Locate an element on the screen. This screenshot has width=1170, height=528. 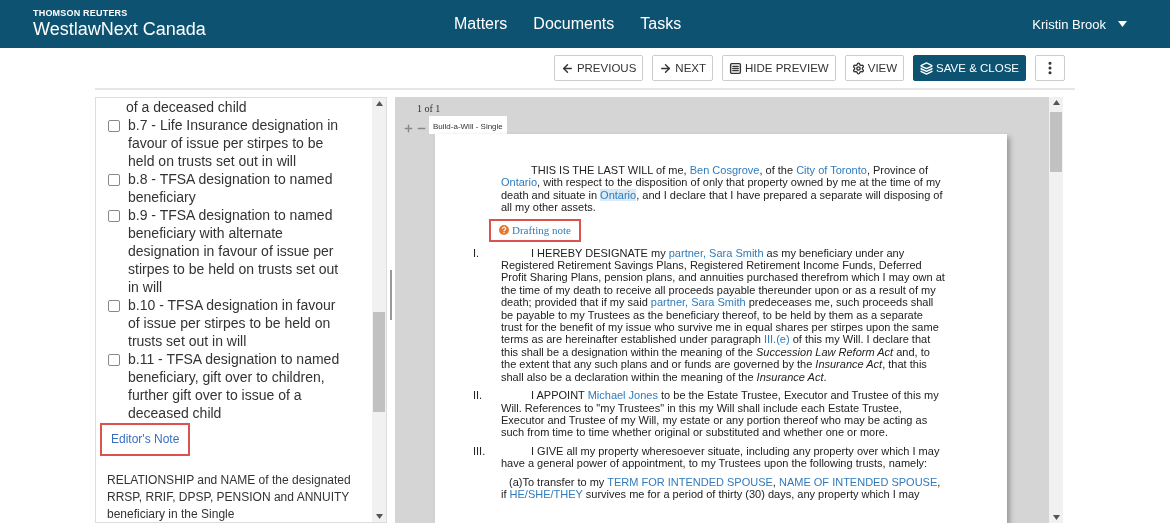
nav-link: Matters is located at coordinates (481, 24).